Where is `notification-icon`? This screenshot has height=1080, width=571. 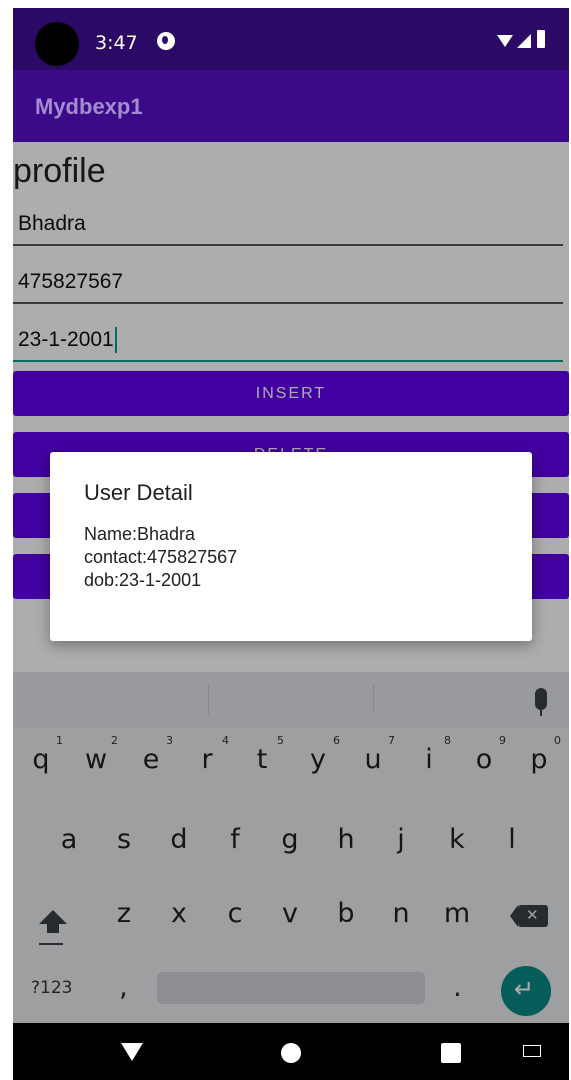 notification-icon is located at coordinates (166, 41).